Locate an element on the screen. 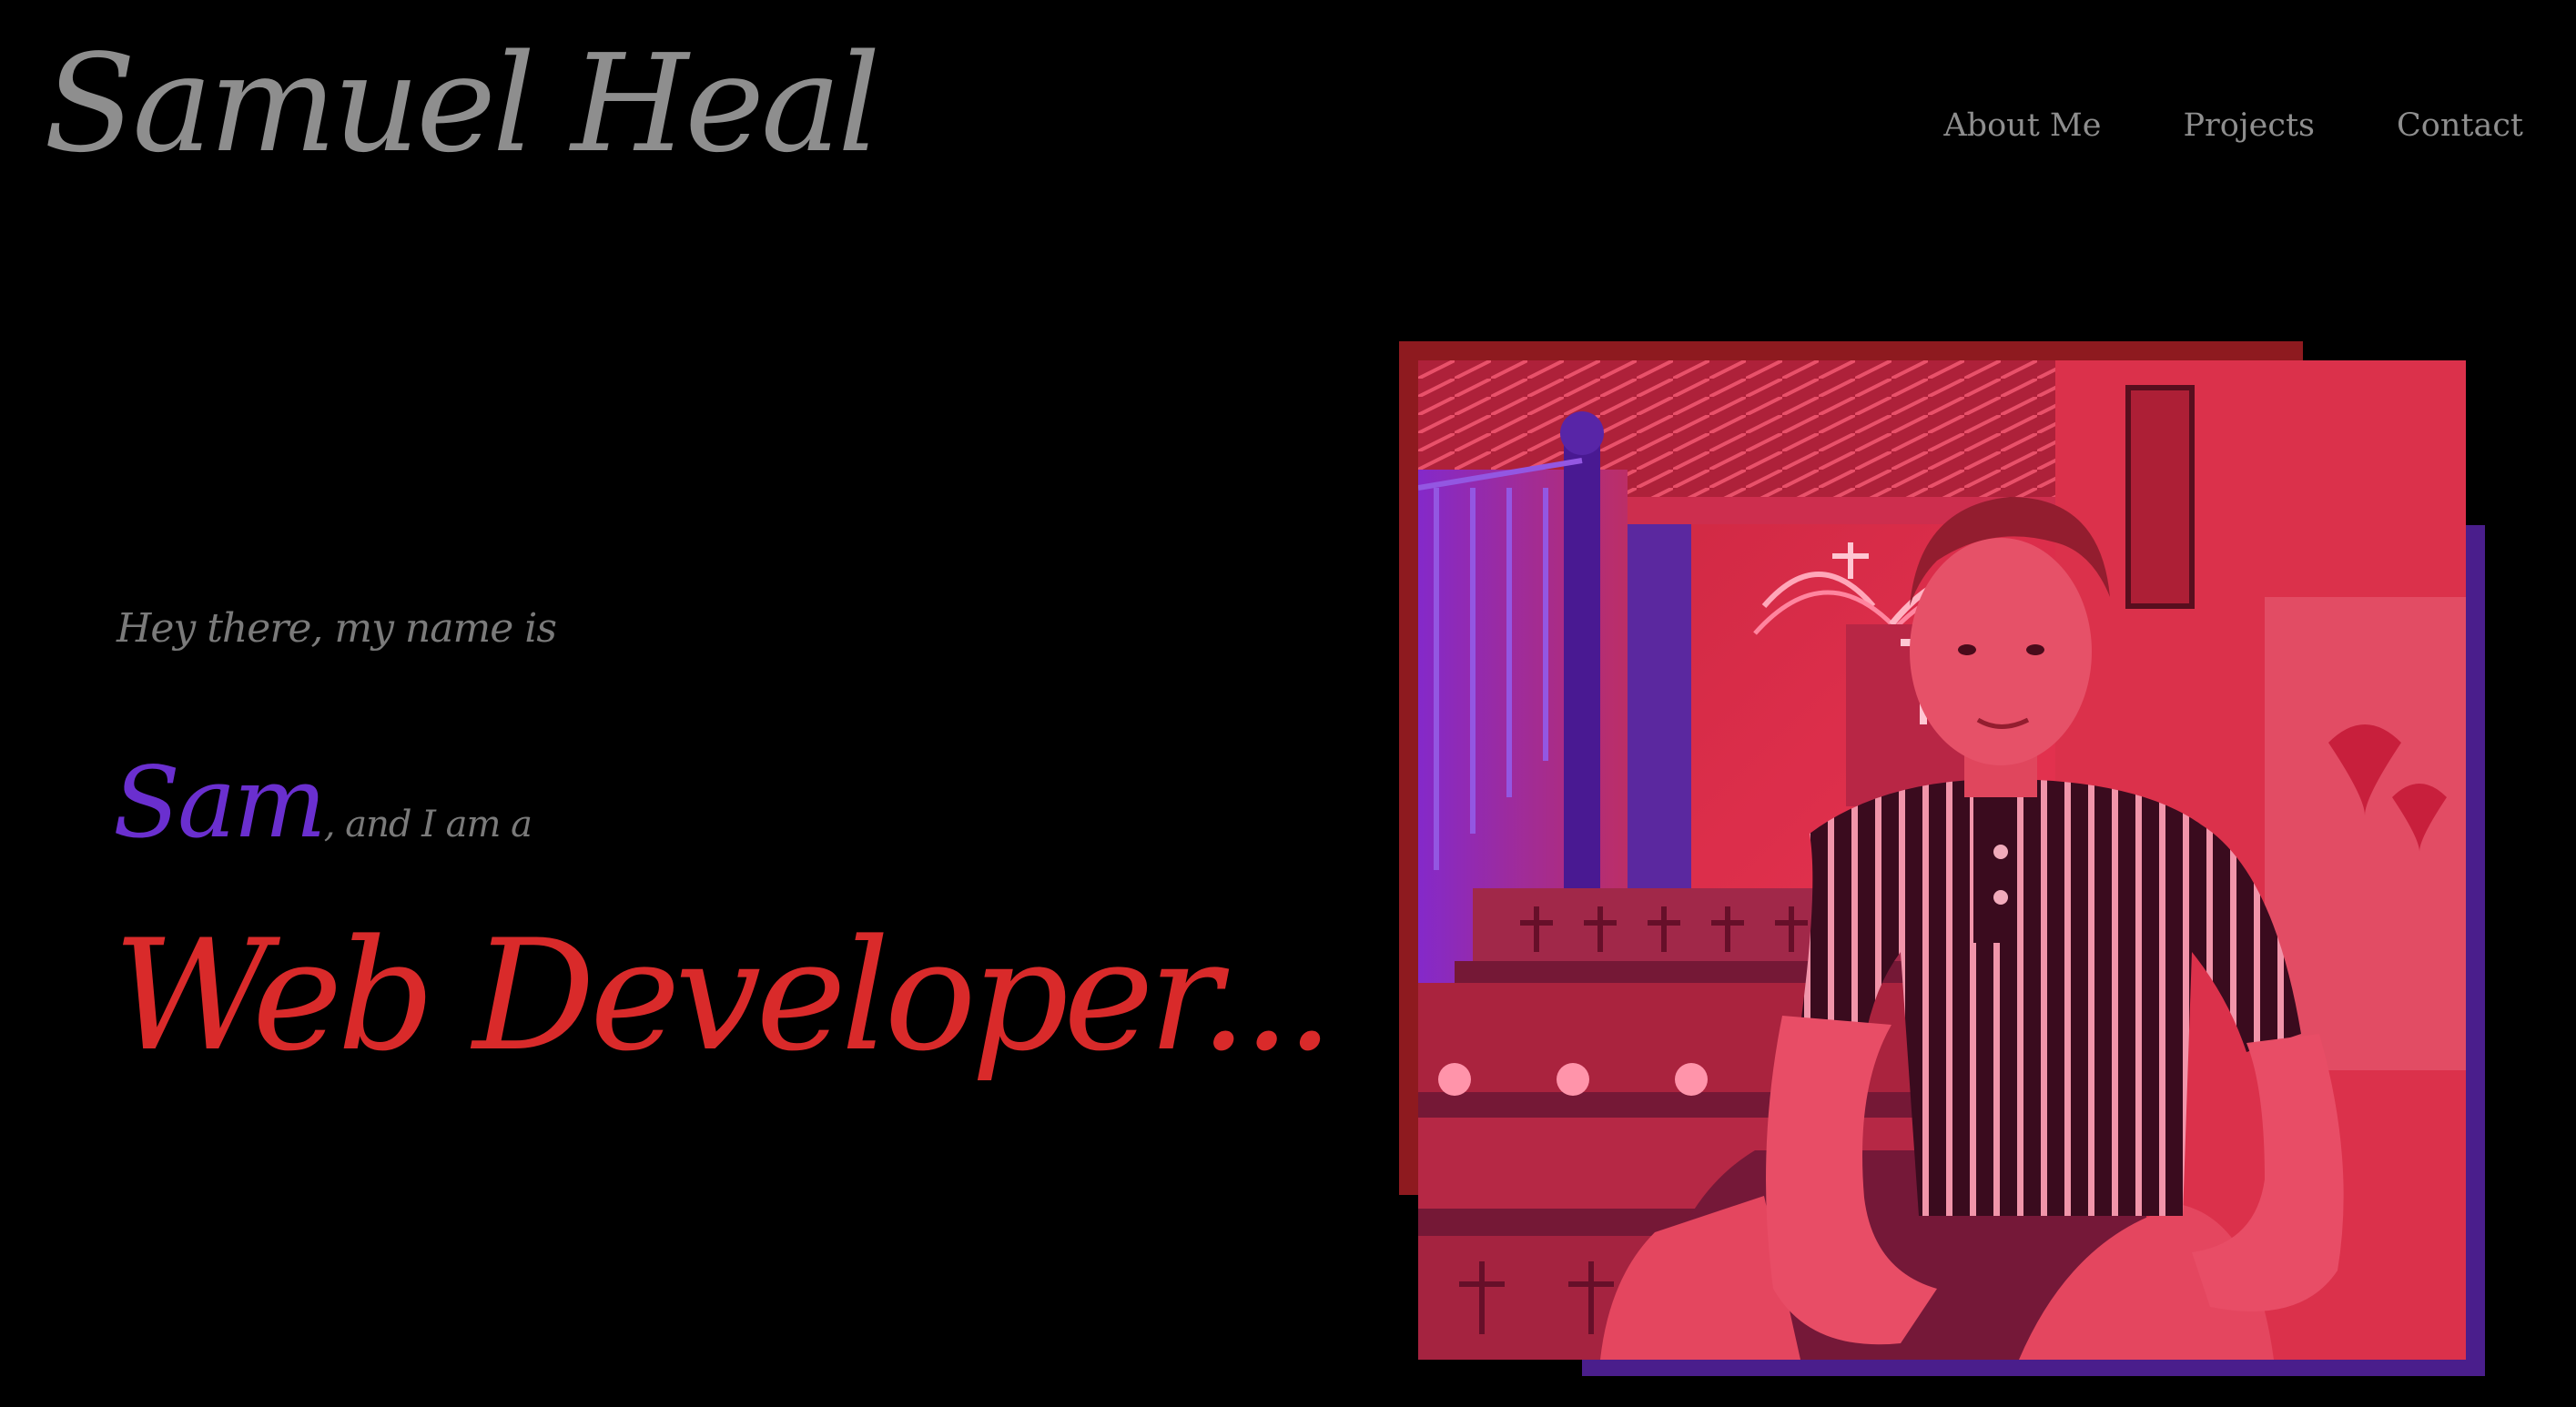  nav-projects: Projects is located at coordinates (2249, 126).